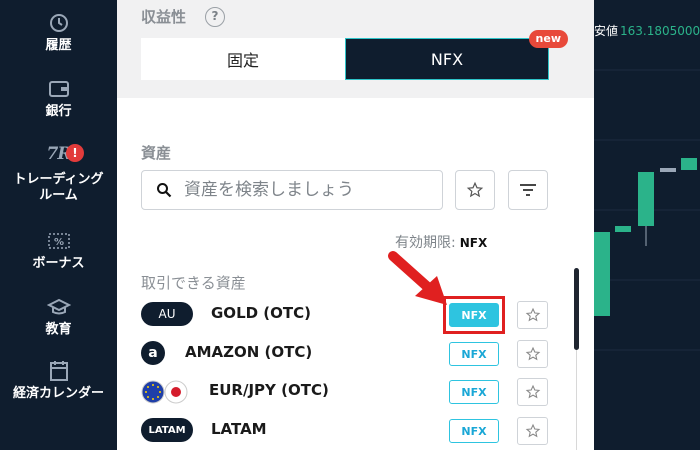 This screenshot has height=450, width=700. What do you see at coordinates (58, 45) in the screenshot?
I see `sidebar-item-label: 履歴` at bounding box center [58, 45].